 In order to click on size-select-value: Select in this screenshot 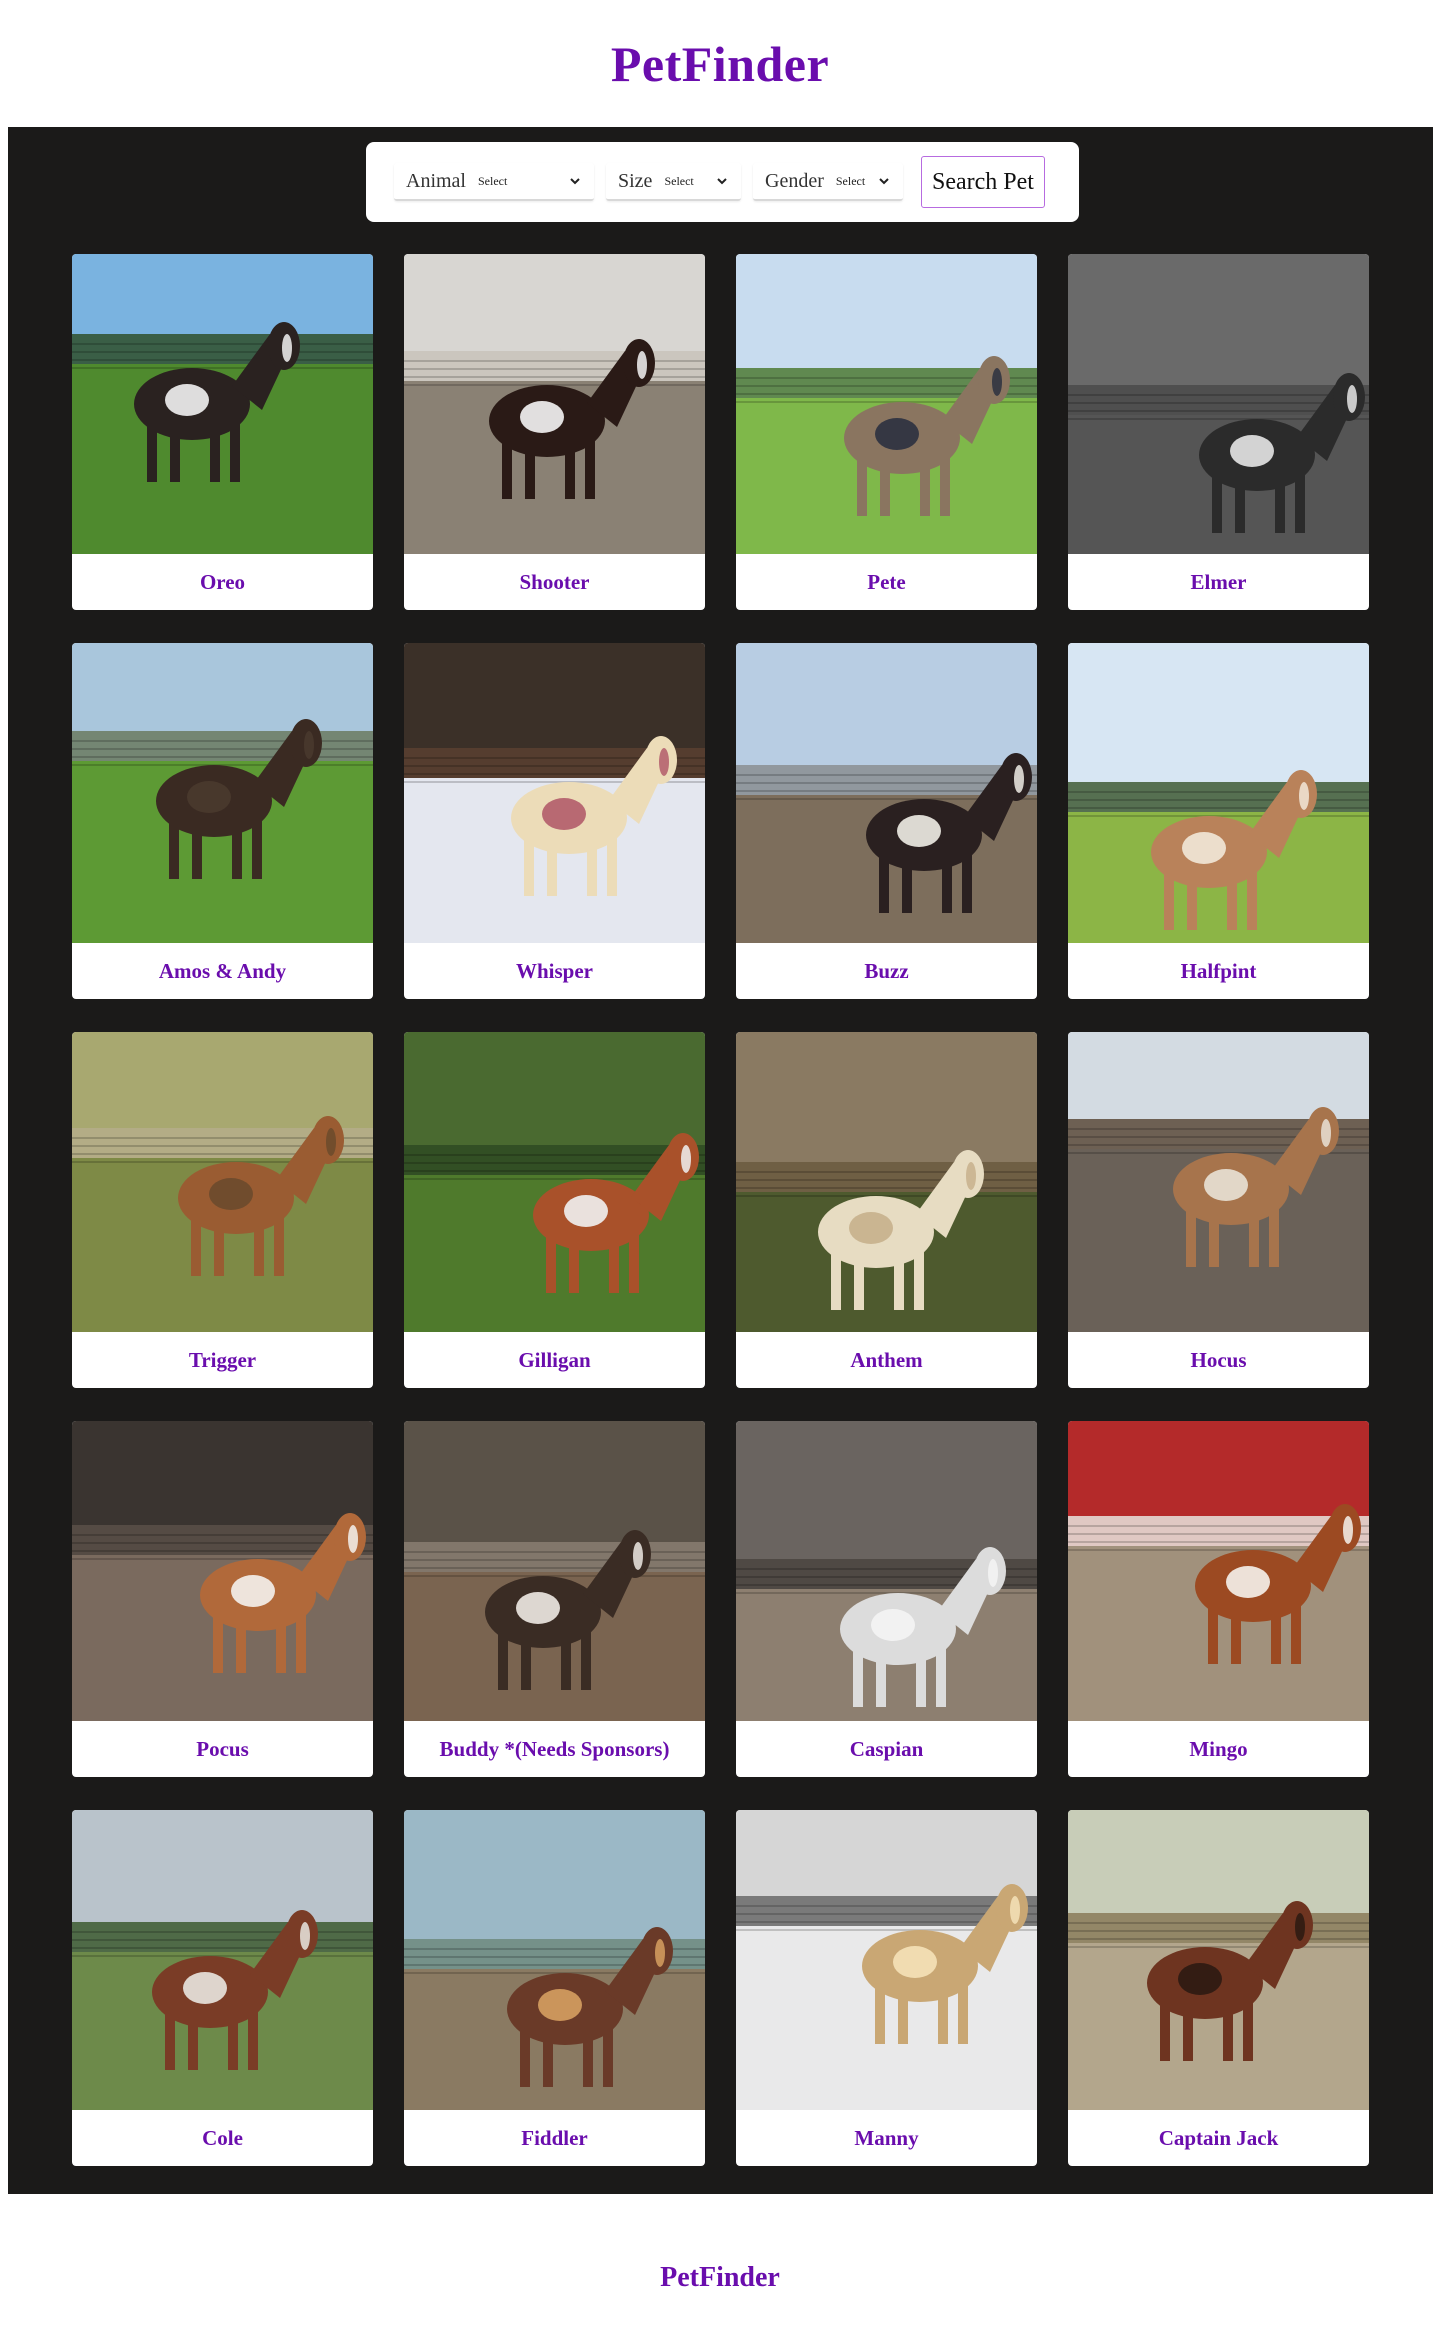, I will do `click(684, 181)`.